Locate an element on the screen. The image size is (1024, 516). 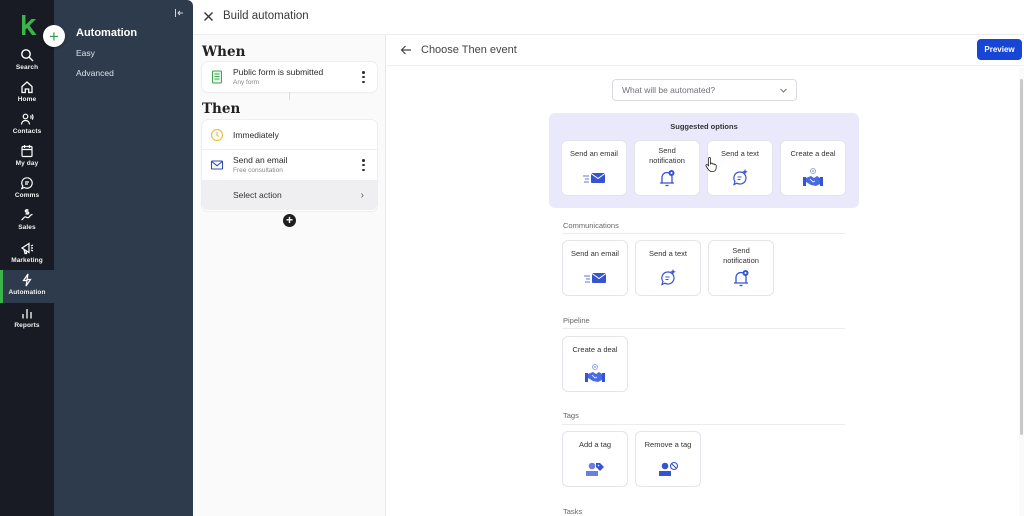
trigger-more-icon is located at coordinates (363, 77).